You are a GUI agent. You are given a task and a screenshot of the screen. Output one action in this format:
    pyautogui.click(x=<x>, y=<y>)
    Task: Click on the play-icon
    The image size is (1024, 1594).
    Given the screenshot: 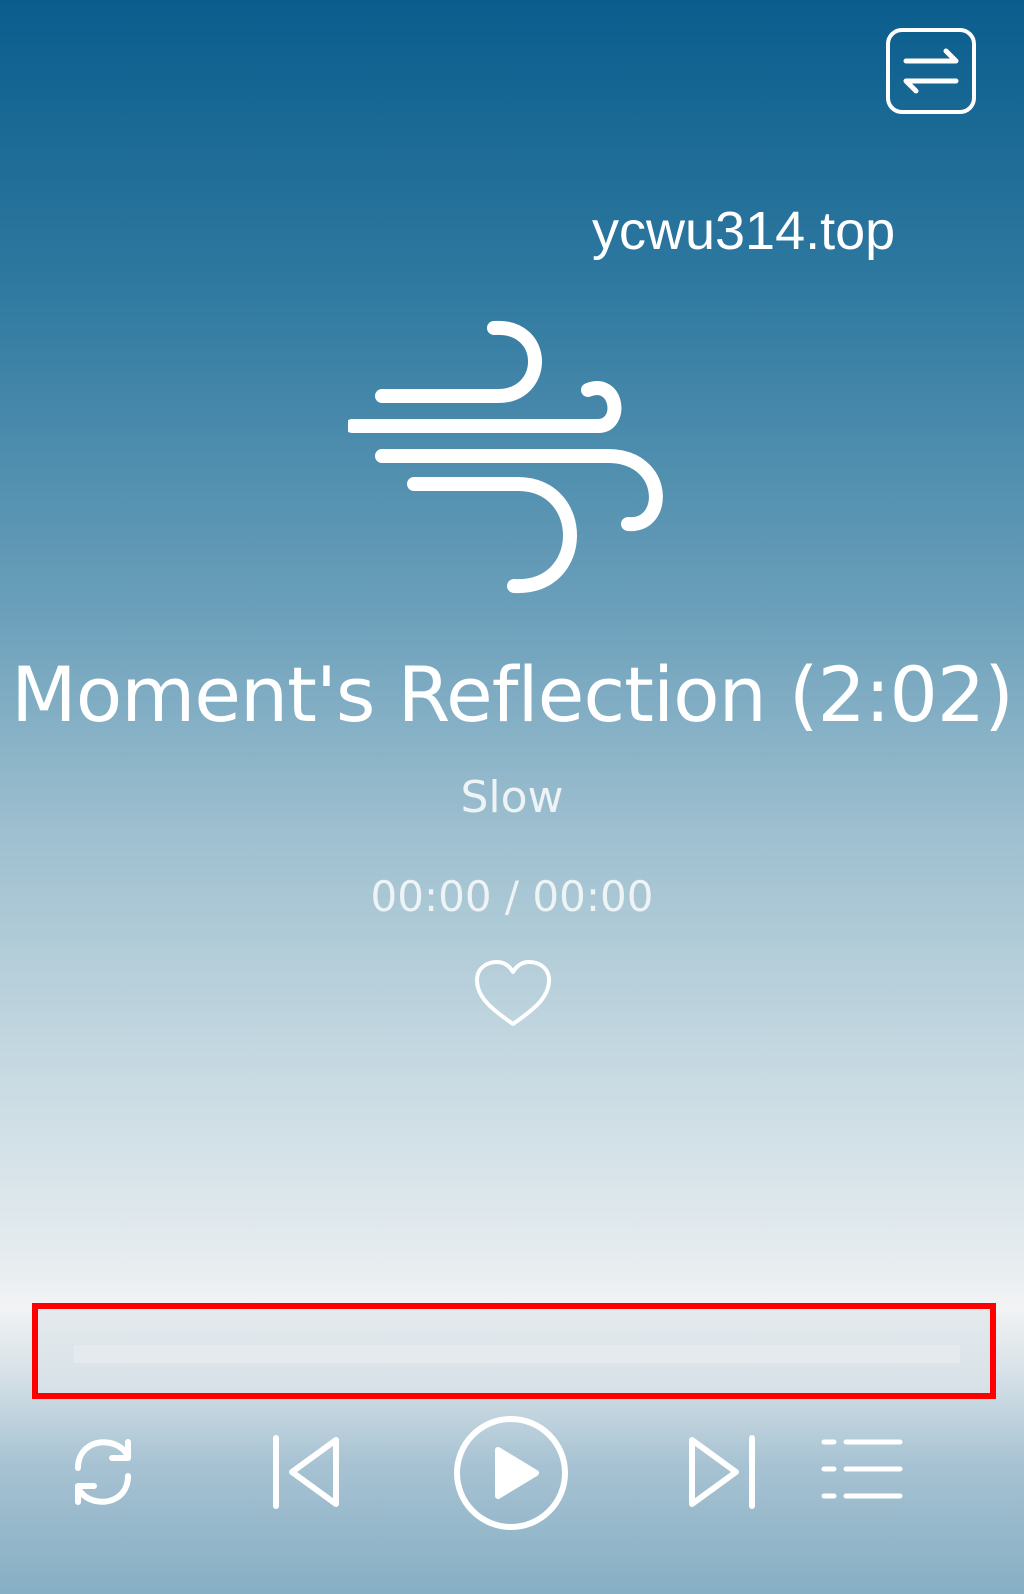 What is the action you would take?
    pyautogui.click(x=517, y=1473)
    